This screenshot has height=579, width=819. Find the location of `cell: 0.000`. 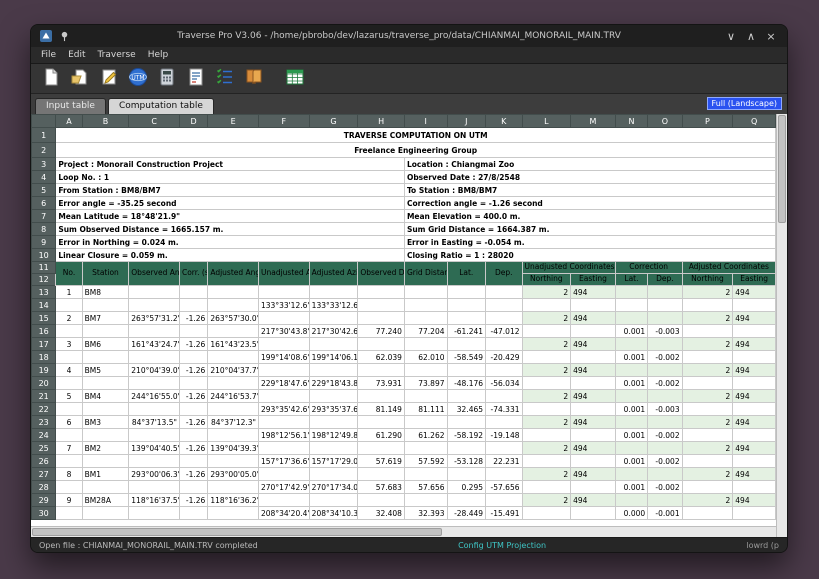

cell: 0.000 is located at coordinates (631, 513).